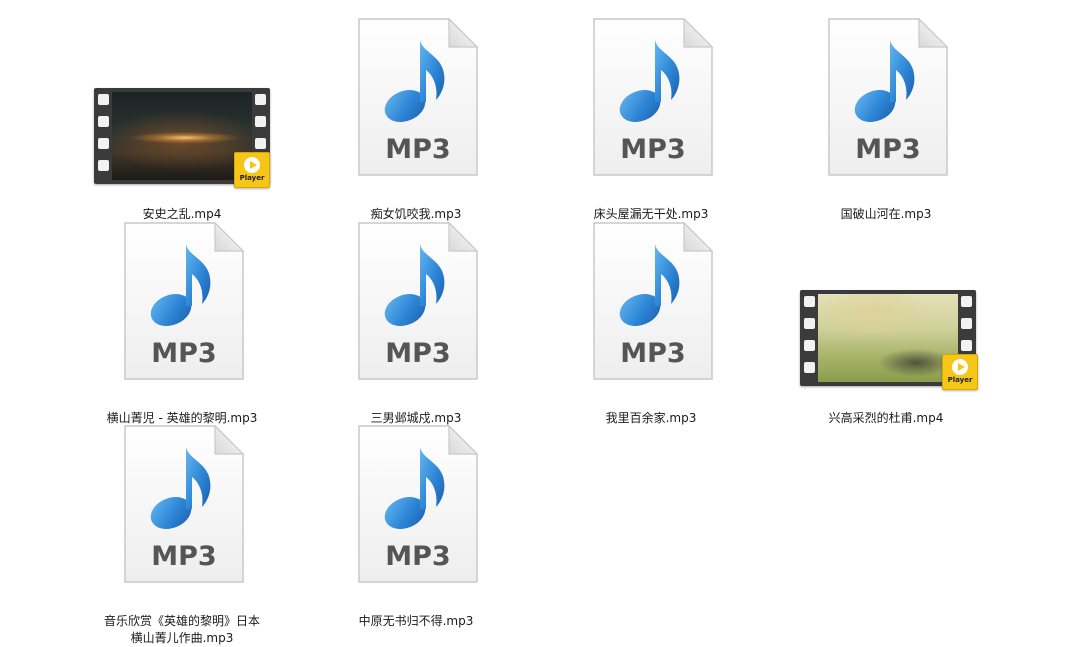 The width and height of the screenshot is (1080, 647). I want to click on file-name: 兴高采烈的杜甫.mp4, so click(886, 418).